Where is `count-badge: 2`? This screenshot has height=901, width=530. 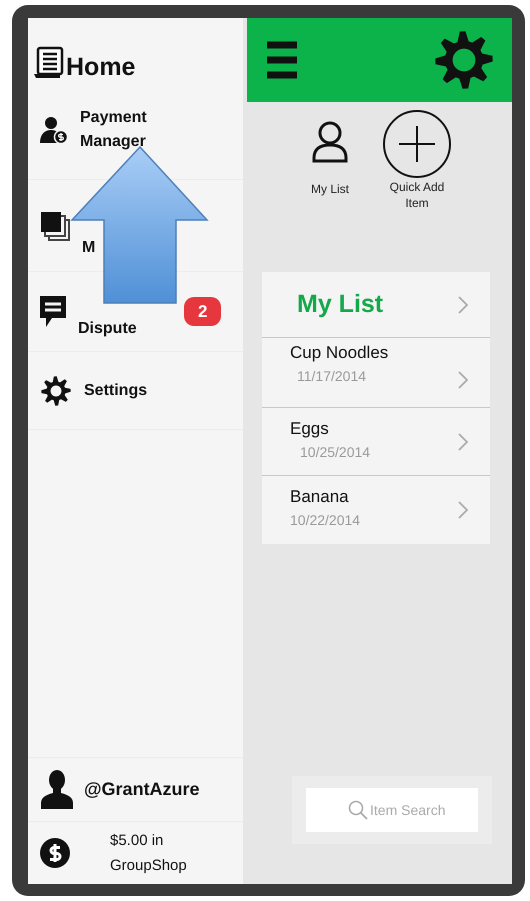
count-badge: 2 is located at coordinates (203, 311).